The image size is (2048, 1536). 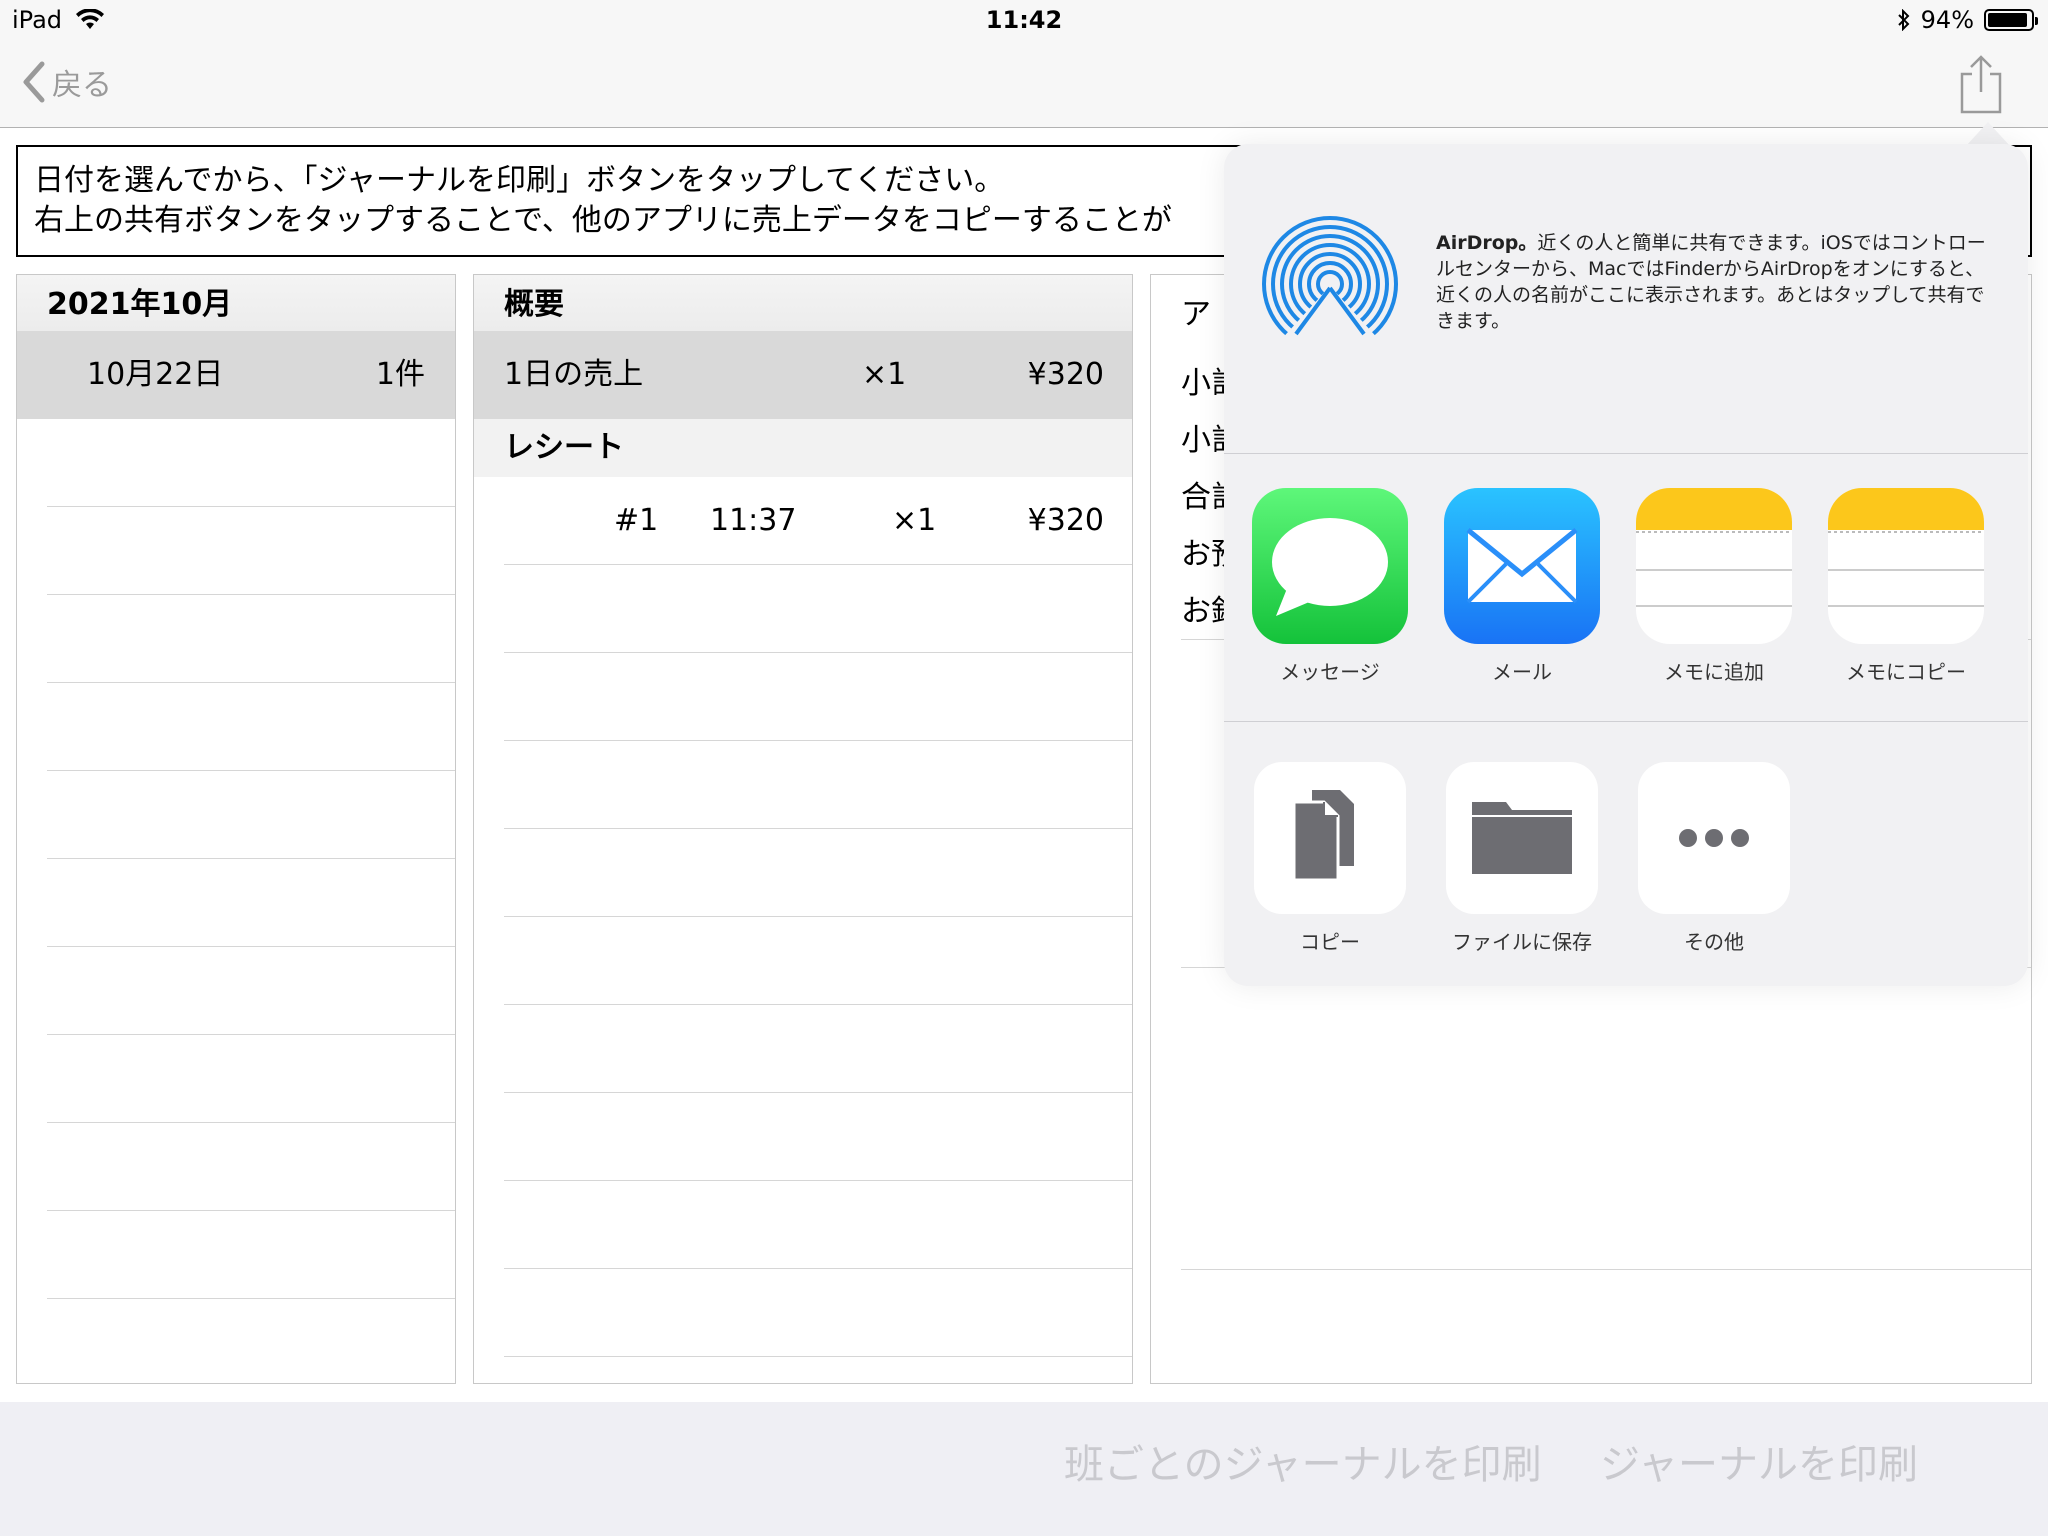 I want to click on battery-icon, so click(x=2011, y=20).